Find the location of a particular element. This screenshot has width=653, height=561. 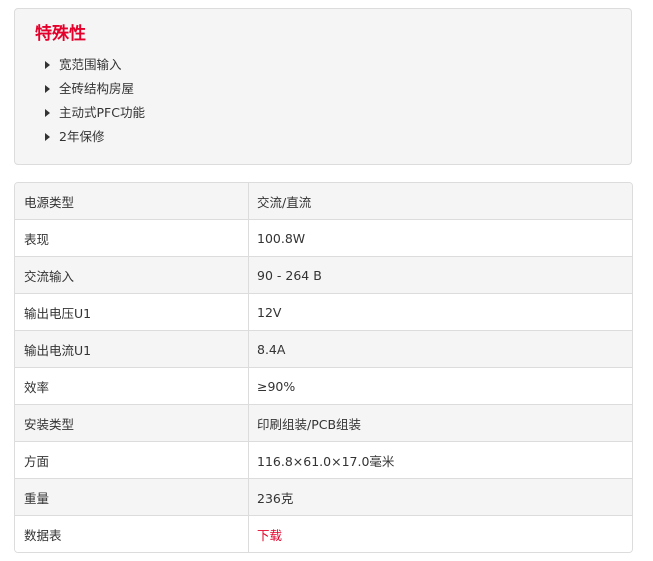

table-row: 表现 100.8W is located at coordinates (323, 237).